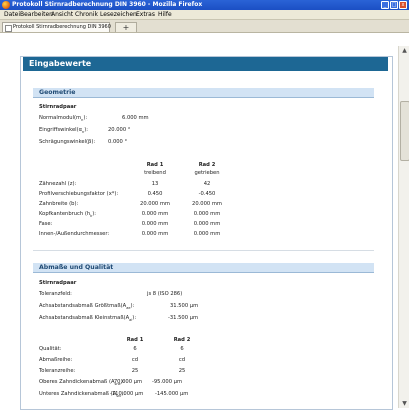 This screenshot has height=410, width=409. Describe the element at coordinates (67, 215) in the screenshot. I see `row-label: Kopfkantenbruch (hk):` at that location.